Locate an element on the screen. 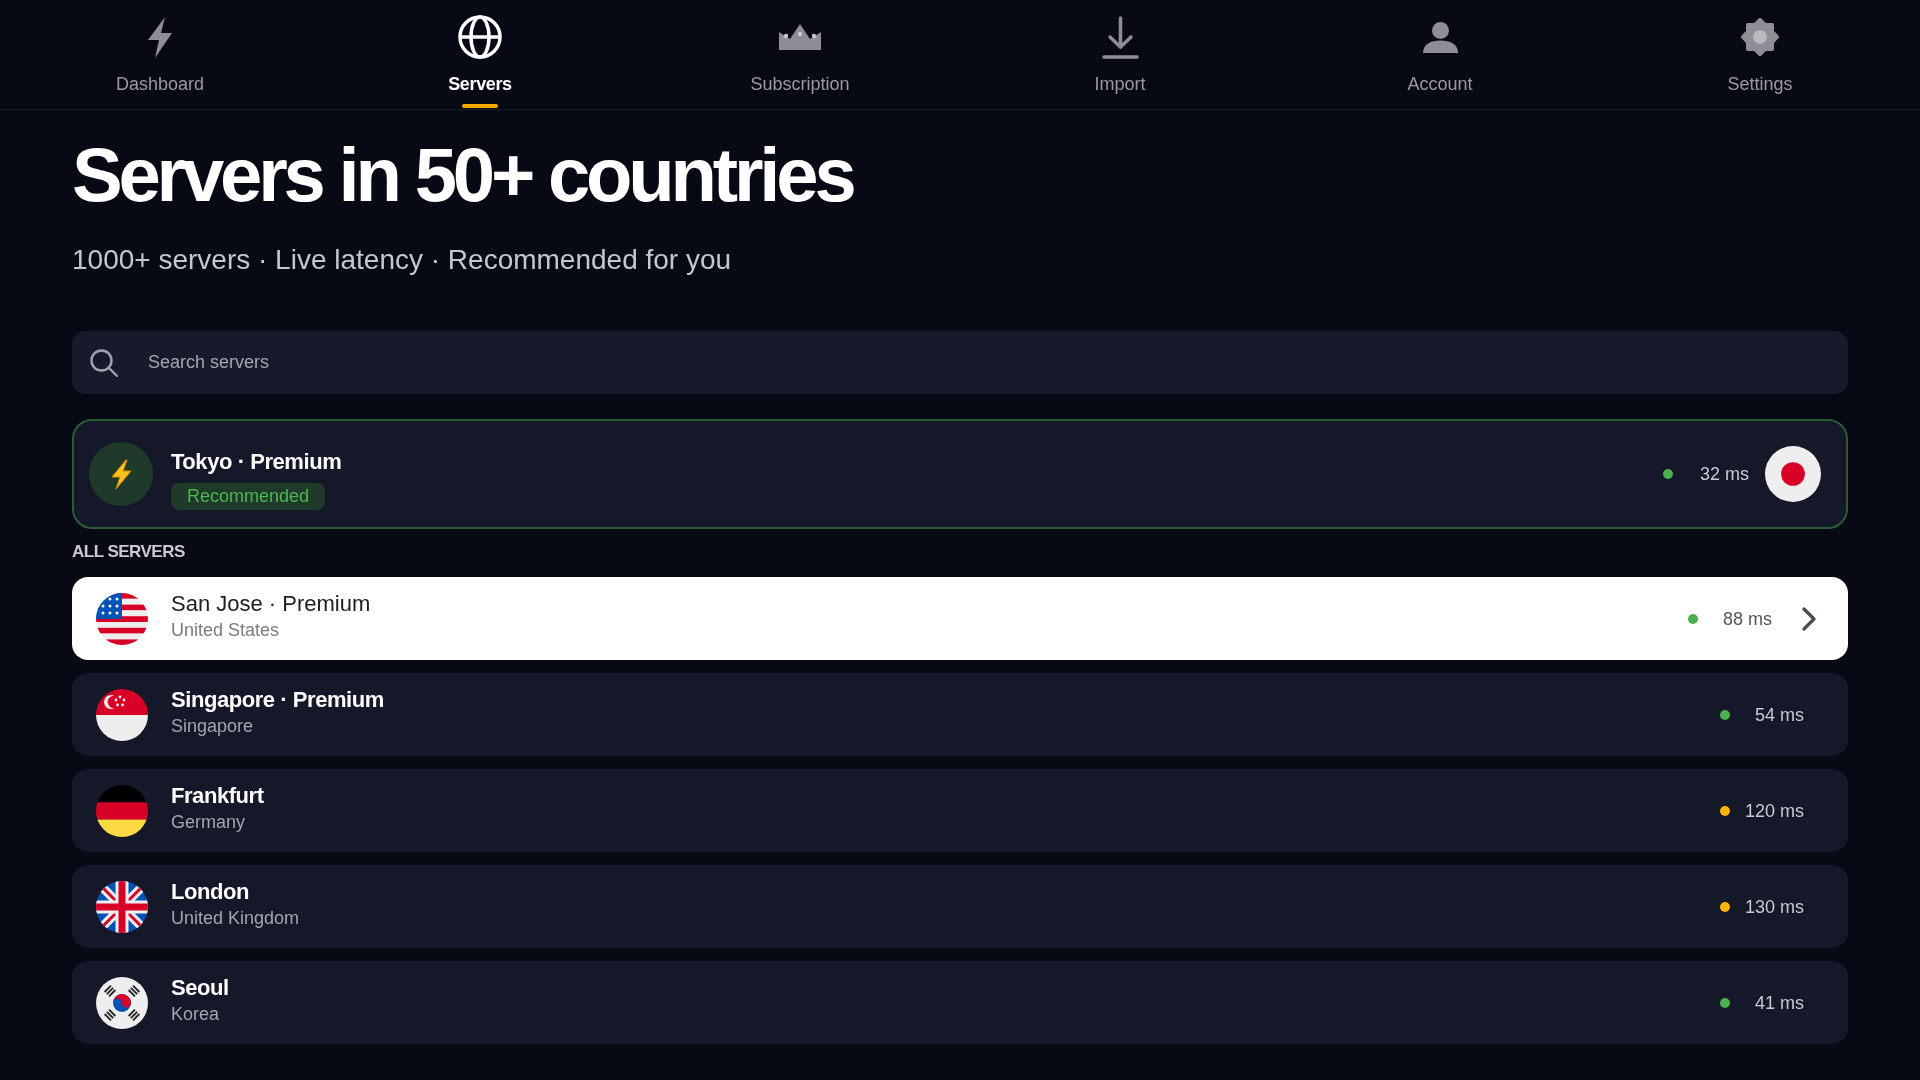  chevron-right-icon is located at coordinates (1809, 618).